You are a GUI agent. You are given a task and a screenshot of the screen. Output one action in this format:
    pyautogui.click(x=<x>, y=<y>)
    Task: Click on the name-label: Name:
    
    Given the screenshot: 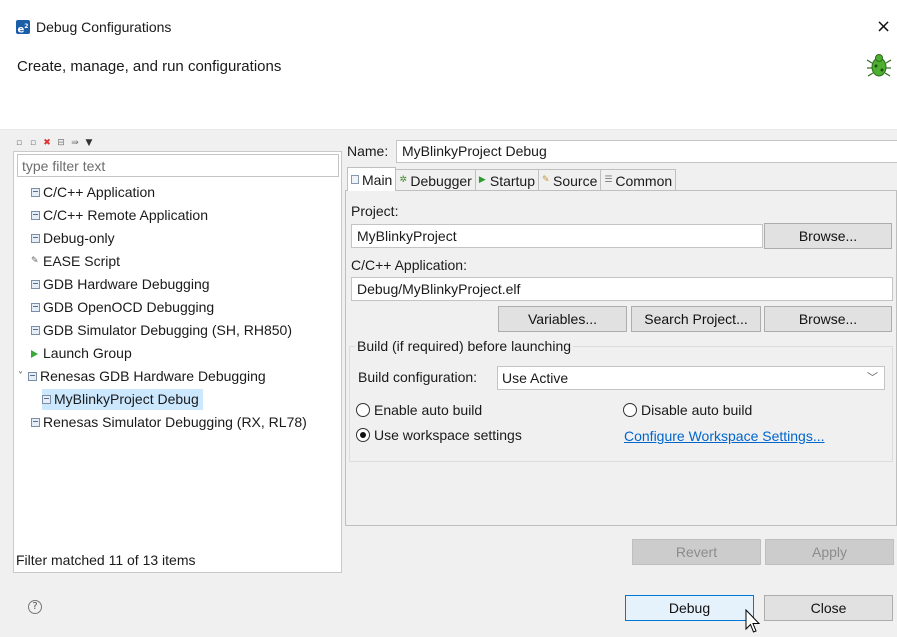 What is the action you would take?
    pyautogui.click(x=368, y=151)
    